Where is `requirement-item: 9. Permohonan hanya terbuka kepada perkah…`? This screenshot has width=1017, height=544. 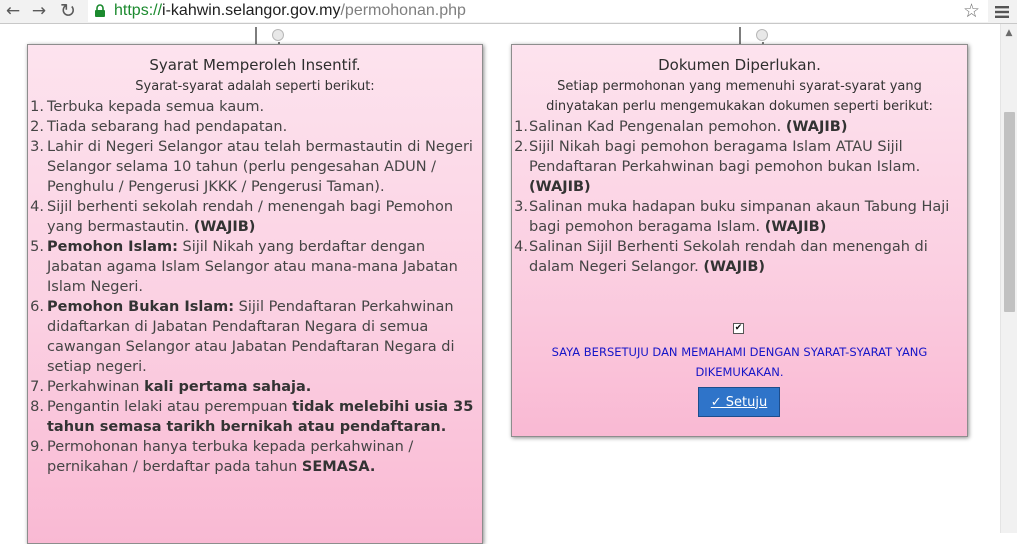
requirement-item: 9. Permohonan hanya terbuka kepada perkah… is located at coordinates (222, 457).